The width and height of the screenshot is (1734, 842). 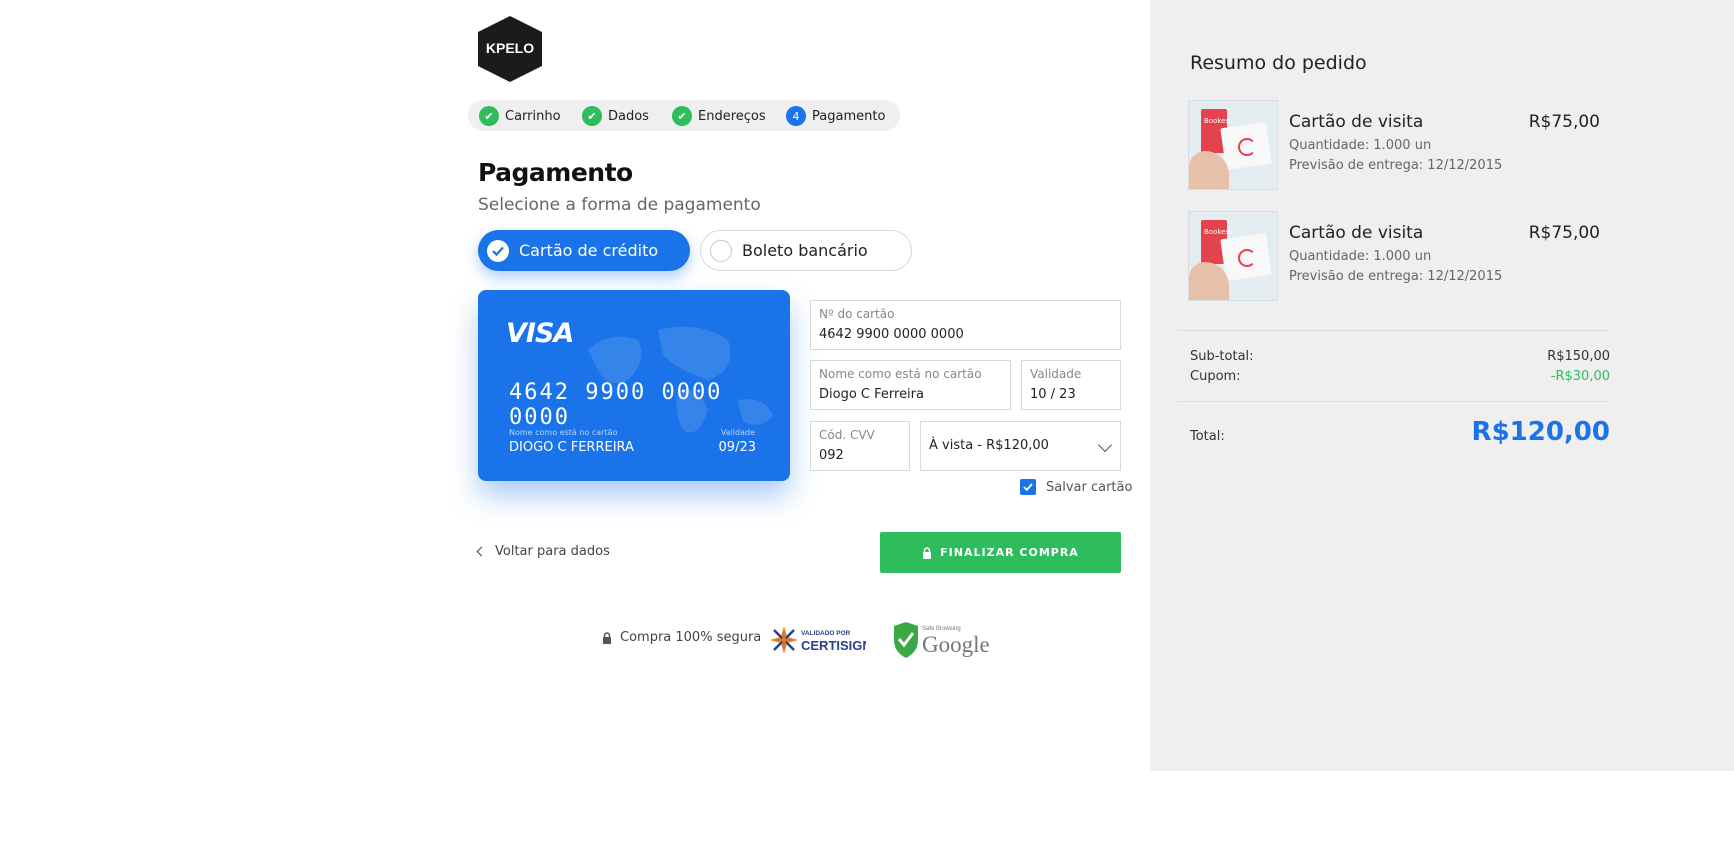 What do you see at coordinates (956, 644) in the screenshot?
I see `google-name-text: Google` at bounding box center [956, 644].